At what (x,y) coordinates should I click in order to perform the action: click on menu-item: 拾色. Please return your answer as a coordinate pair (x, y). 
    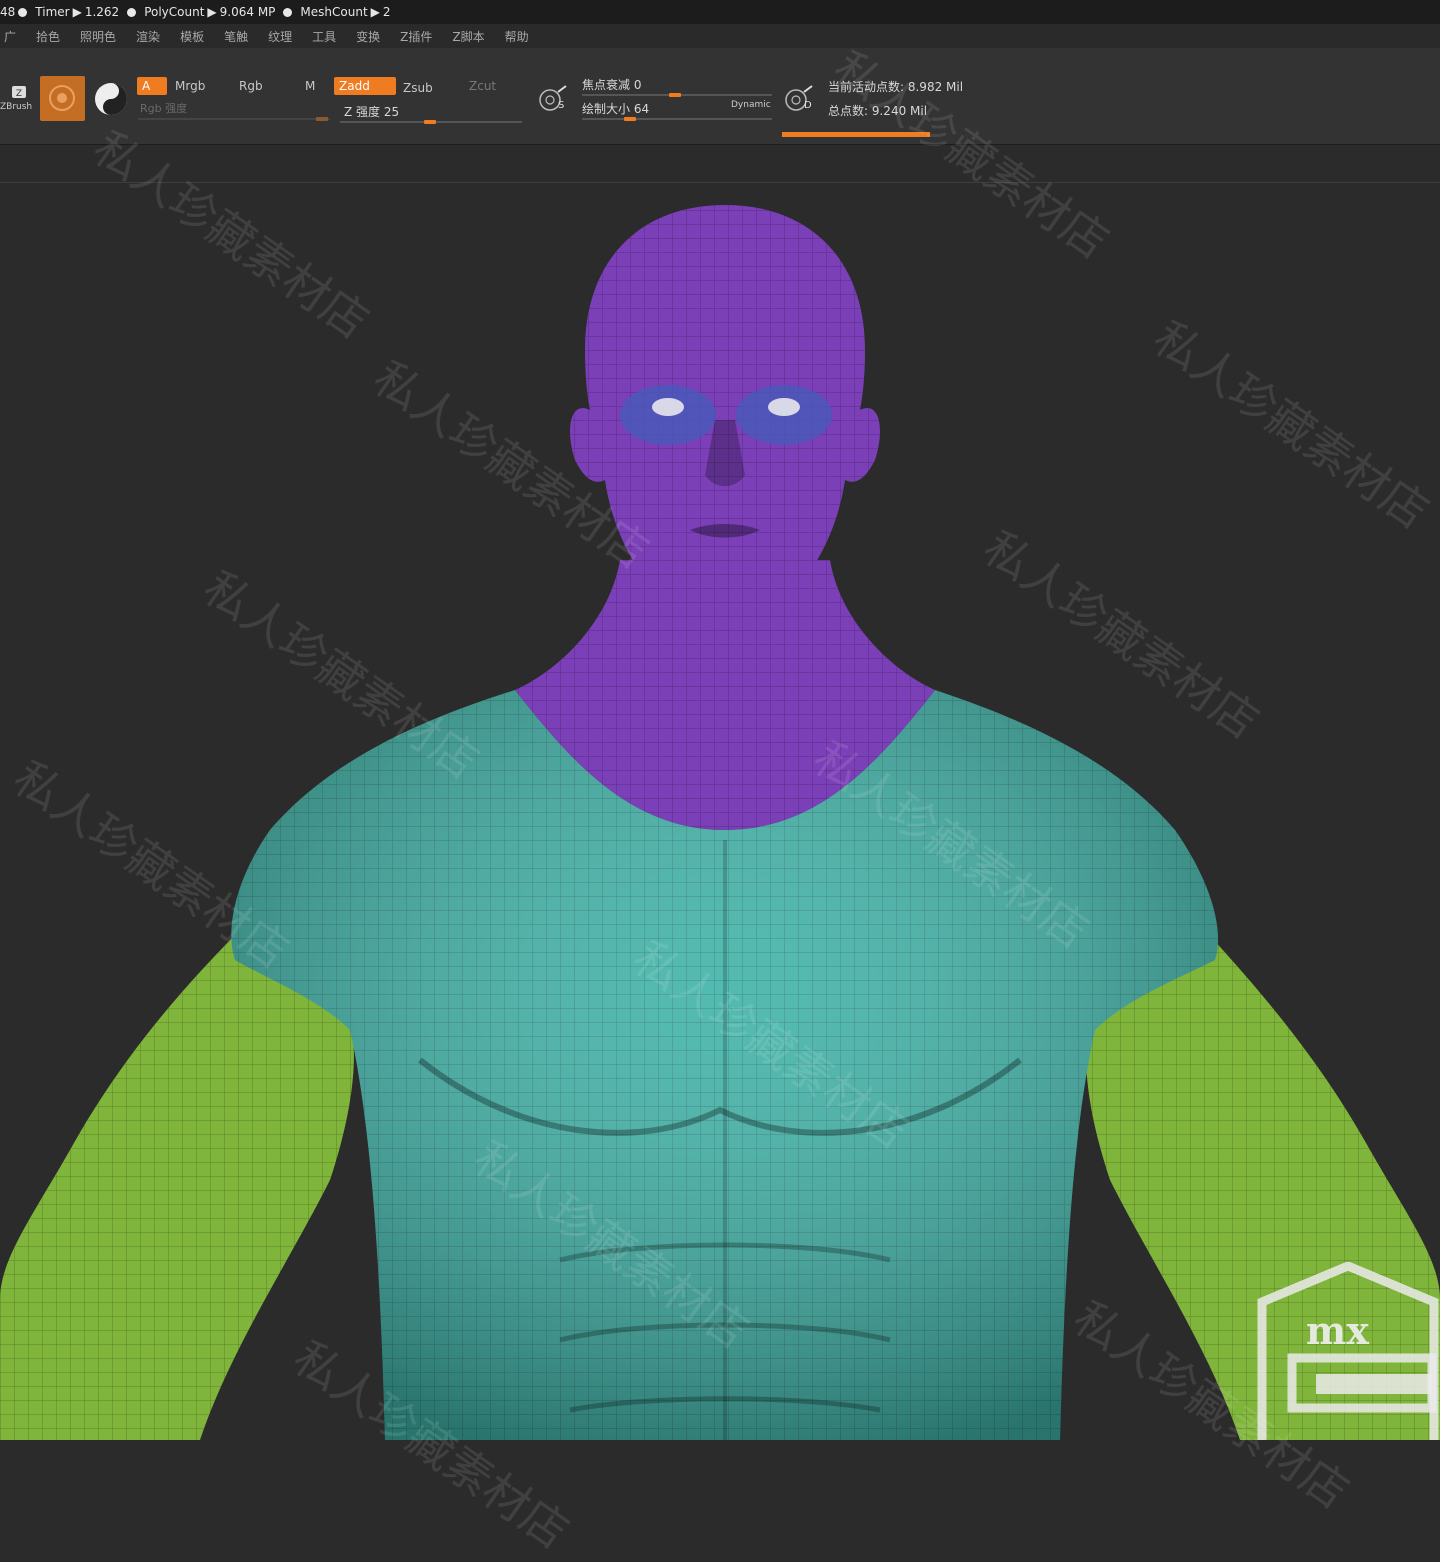
    Looking at the image, I should click on (48, 36).